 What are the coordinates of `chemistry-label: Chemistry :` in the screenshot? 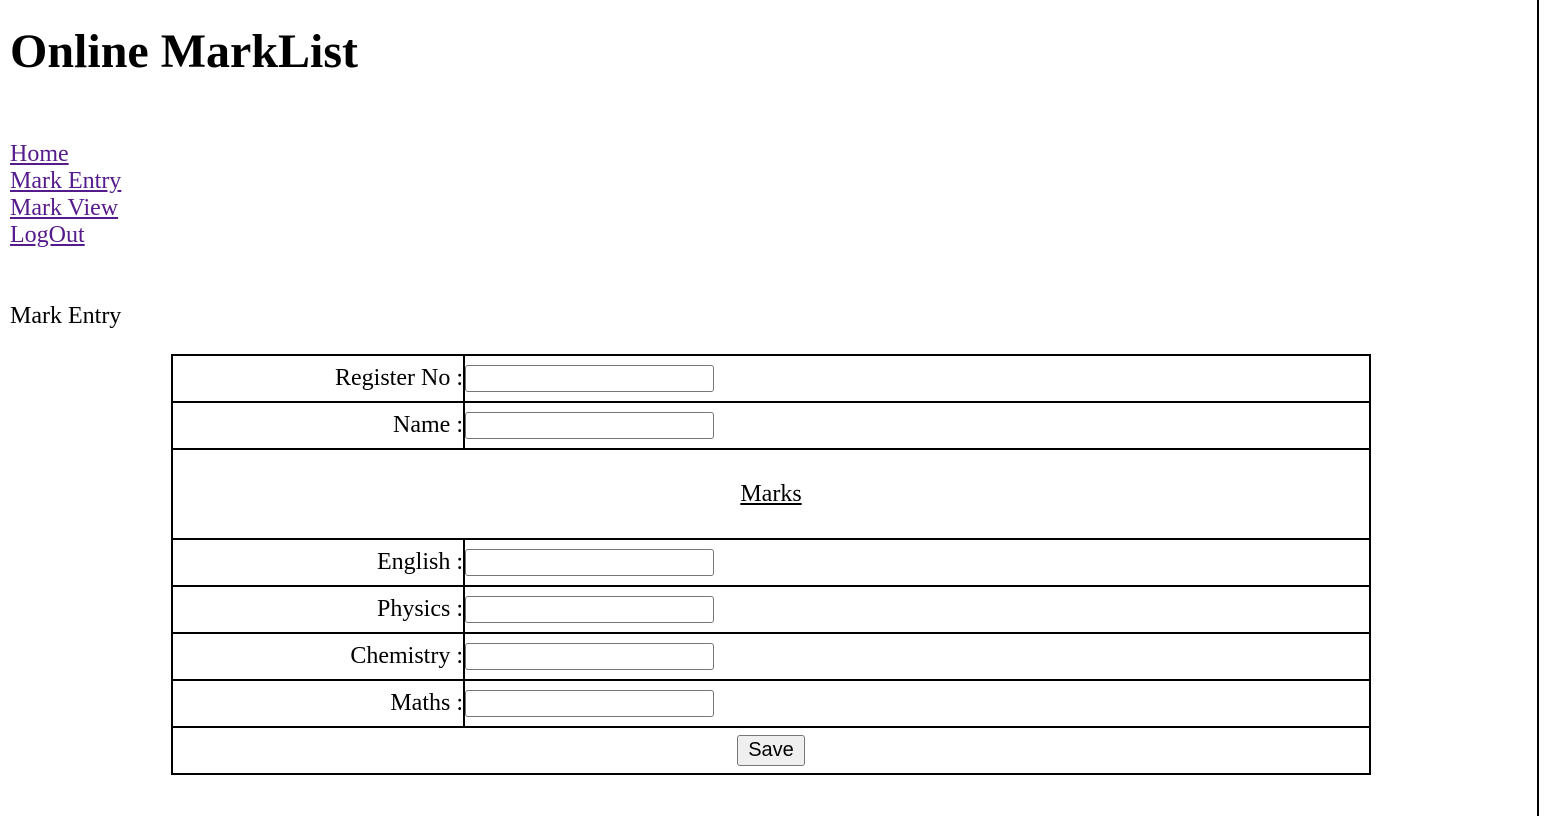 It's located at (318, 656).